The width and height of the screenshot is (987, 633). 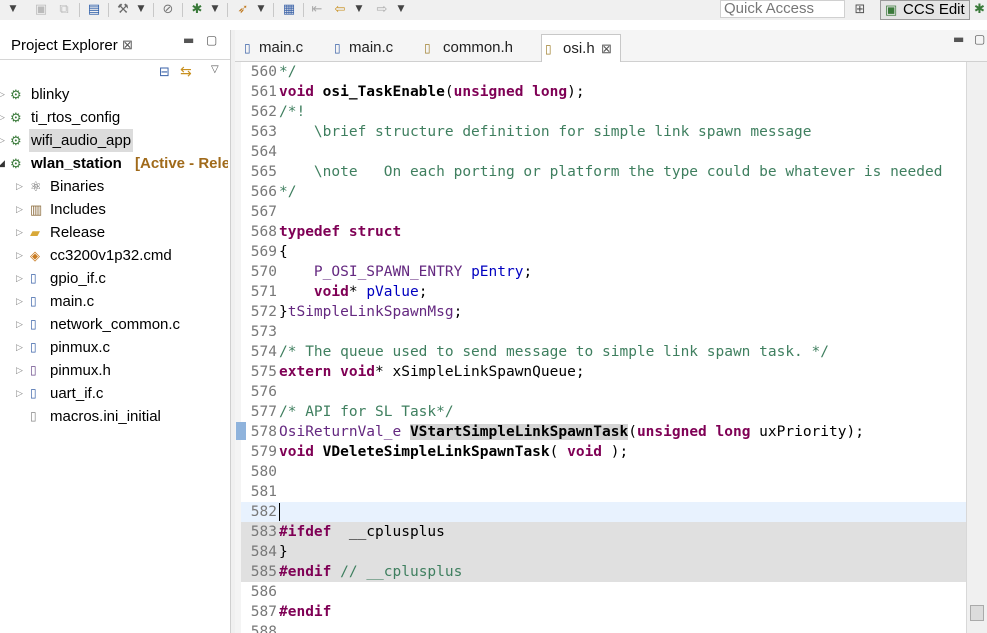 What do you see at coordinates (114, 347) in the screenshot?
I see `tree-item-pinmux-c: ▷ ▯ pinmux.c` at bounding box center [114, 347].